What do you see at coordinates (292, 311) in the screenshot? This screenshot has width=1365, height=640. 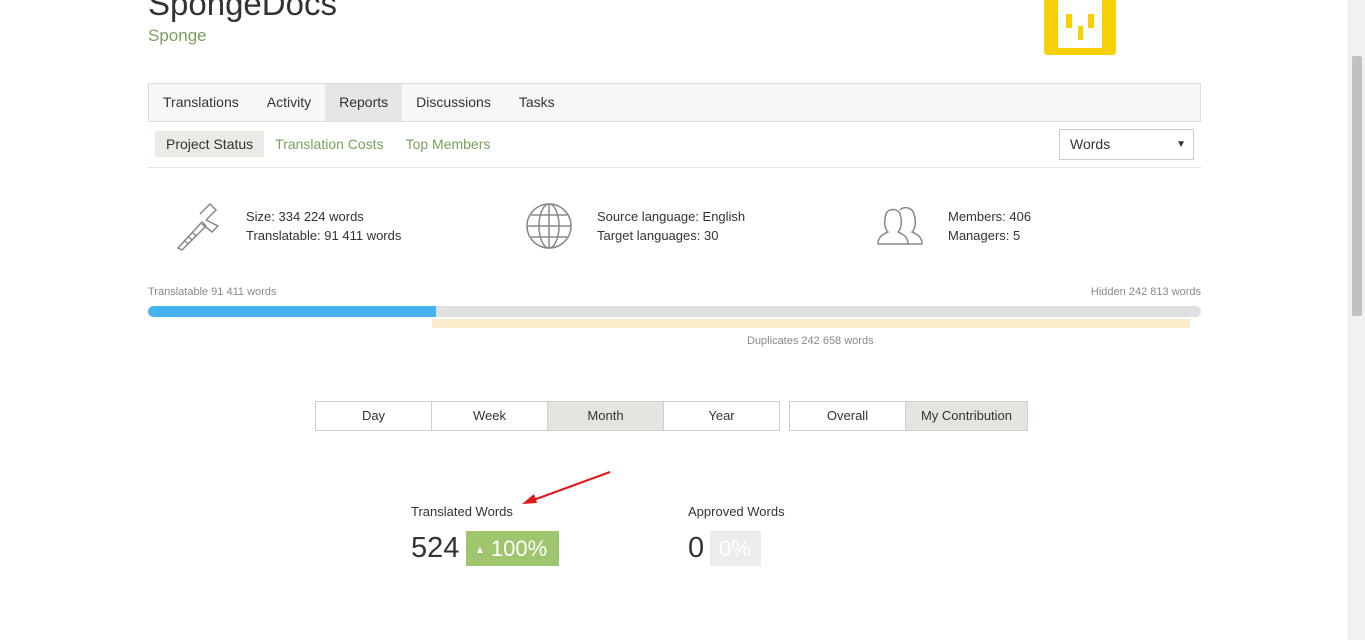 I see `translatable-fill` at bounding box center [292, 311].